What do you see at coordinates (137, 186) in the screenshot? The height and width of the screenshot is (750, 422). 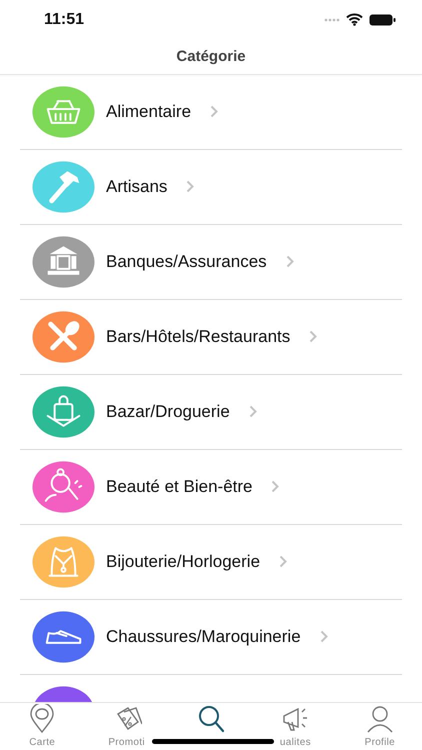 I see `category-label: Artisans` at bounding box center [137, 186].